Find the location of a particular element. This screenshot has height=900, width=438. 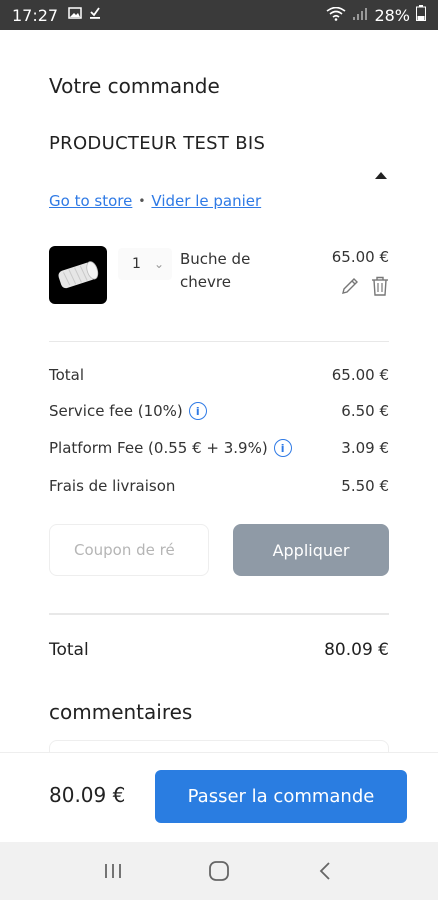

status-bar: 17:27 28% is located at coordinates (219, 15).